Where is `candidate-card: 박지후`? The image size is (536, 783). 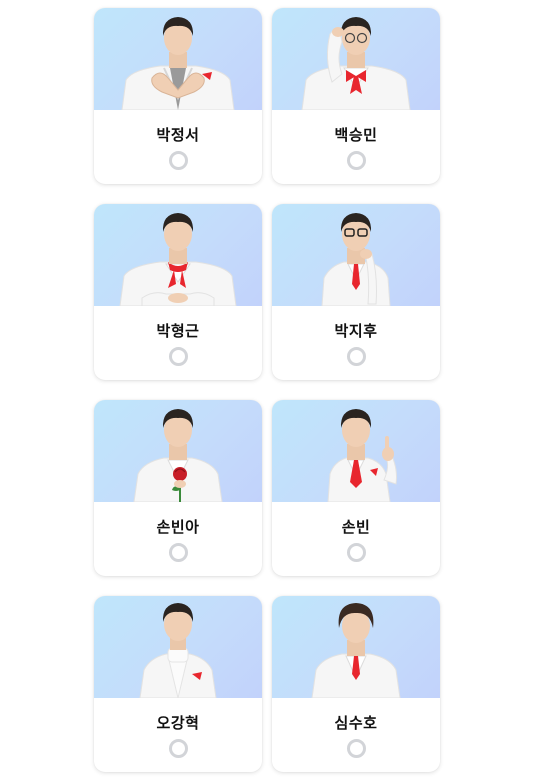
candidate-card: 박지후 is located at coordinates (356, 292).